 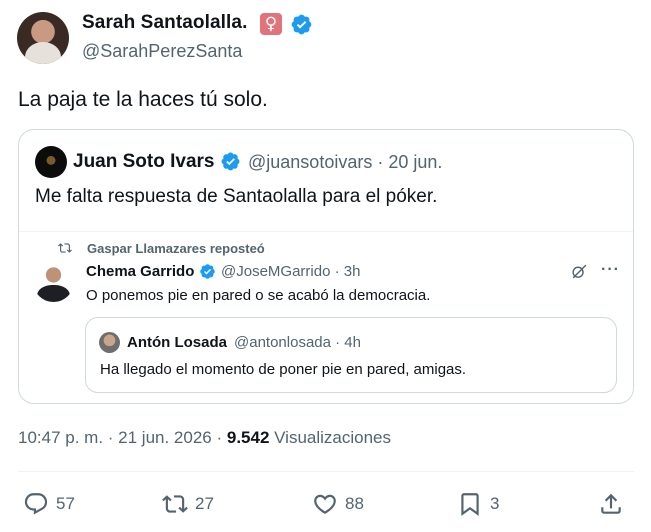 I want to click on repost-count: 27, so click(x=204, y=503).